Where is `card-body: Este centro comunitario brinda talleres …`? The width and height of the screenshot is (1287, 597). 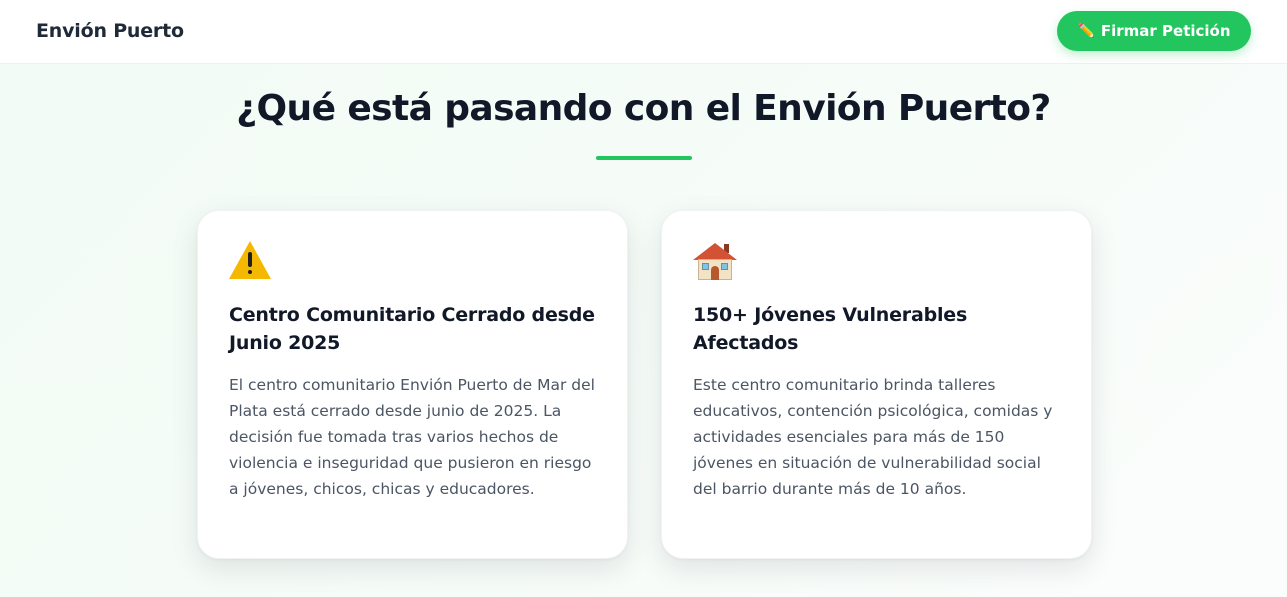
card-body: Este centro comunitario brinda talleres … is located at coordinates (873, 437).